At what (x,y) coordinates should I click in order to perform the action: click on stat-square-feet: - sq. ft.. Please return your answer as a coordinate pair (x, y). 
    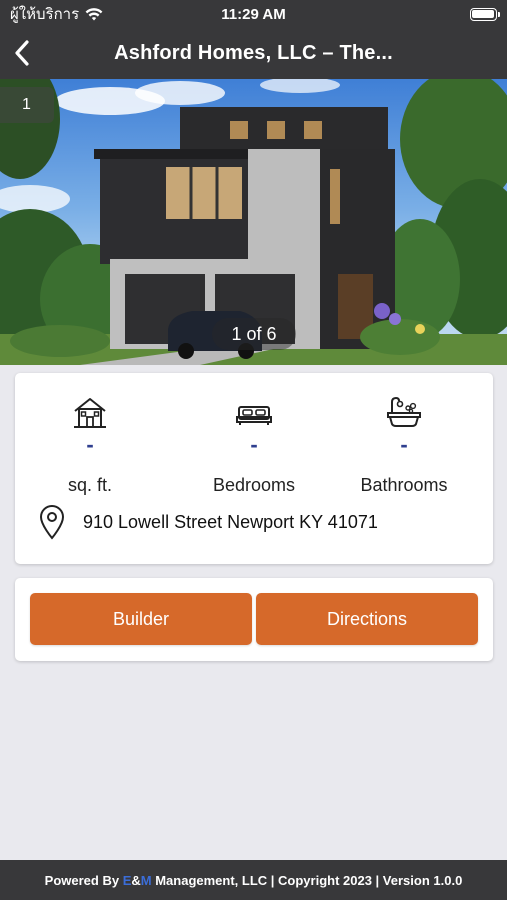
    Looking at the image, I should click on (90, 444).